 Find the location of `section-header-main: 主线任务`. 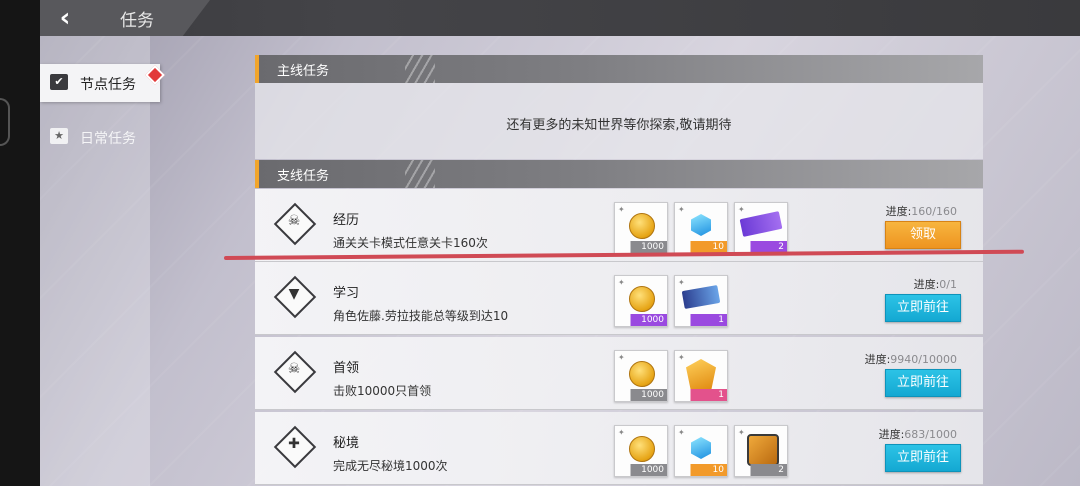

section-header-main: 主线任务 is located at coordinates (619, 69).